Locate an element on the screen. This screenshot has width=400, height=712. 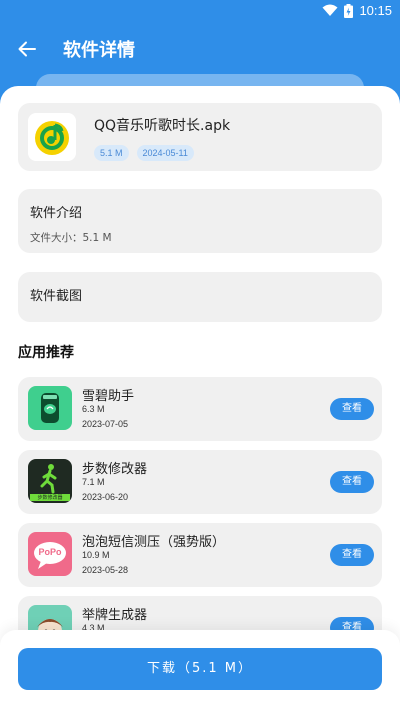
app-date: 2023-06-20 is located at coordinates (105, 497).